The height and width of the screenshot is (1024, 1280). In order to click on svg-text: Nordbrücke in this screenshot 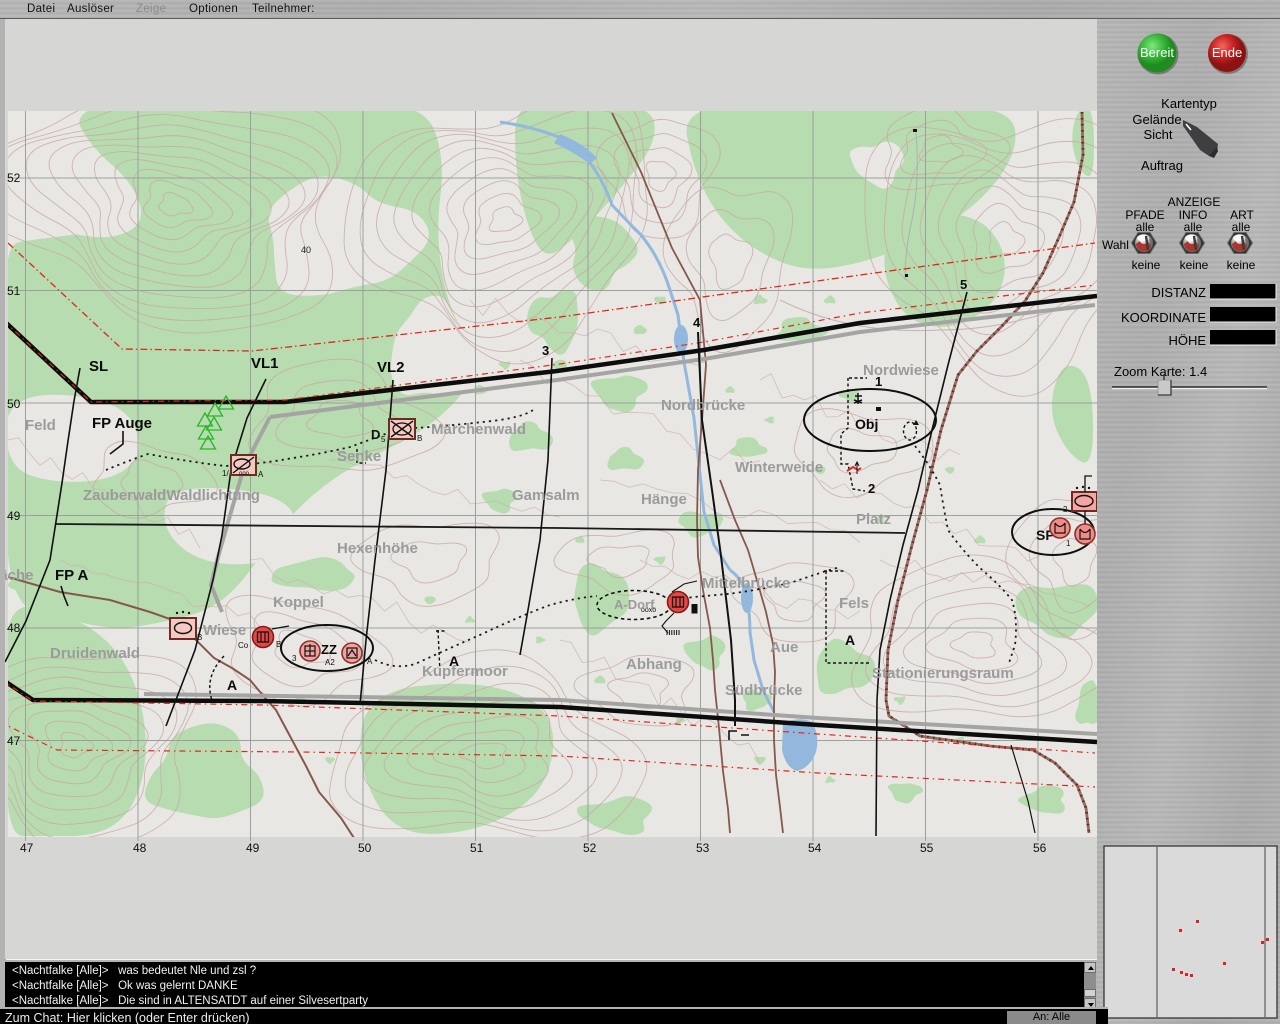, I will do `click(703, 405)`.